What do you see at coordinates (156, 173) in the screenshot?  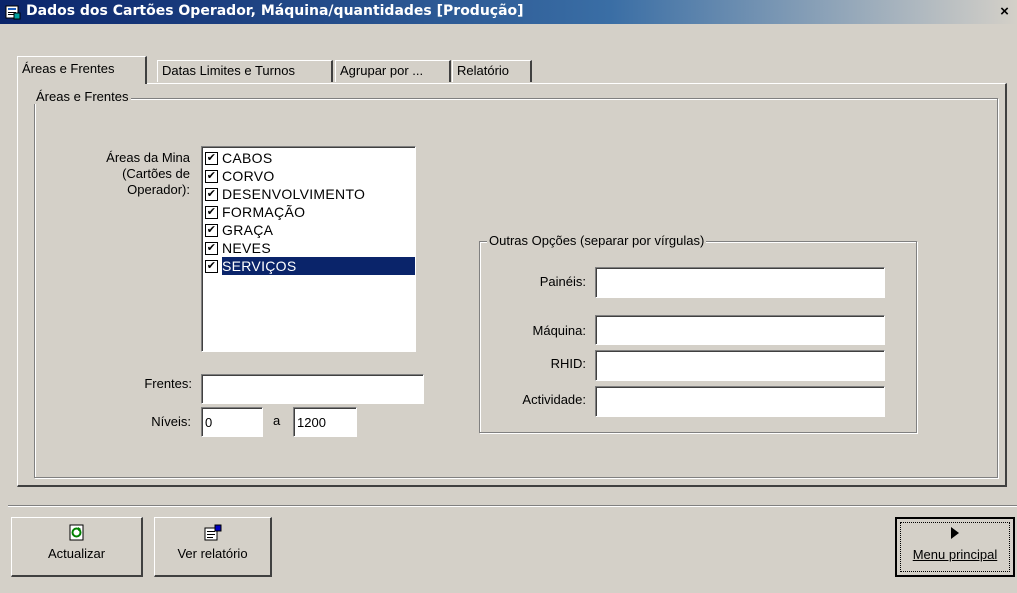 I see `areas-label-line2: (Cartões de` at bounding box center [156, 173].